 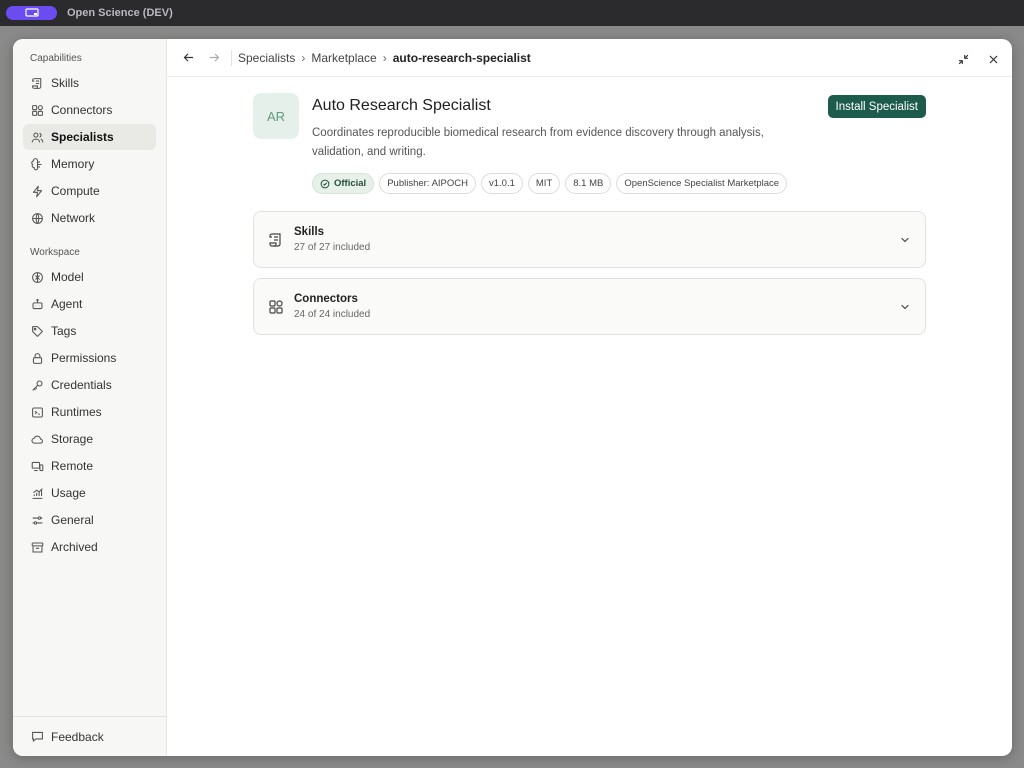 I want to click on arrow-right-icon, so click(x=214, y=57).